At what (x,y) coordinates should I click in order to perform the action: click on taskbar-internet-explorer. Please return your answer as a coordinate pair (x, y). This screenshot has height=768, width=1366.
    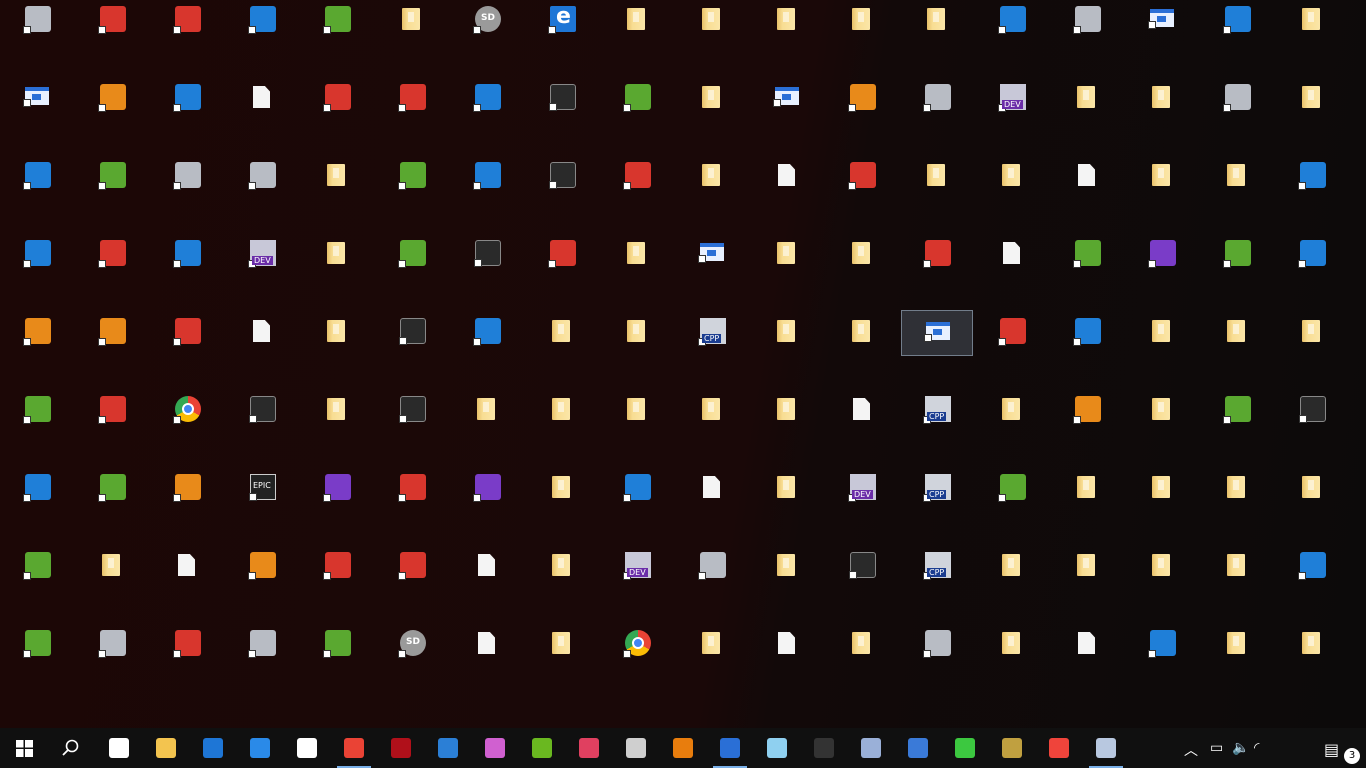
    Looking at the image, I should click on (260, 748).